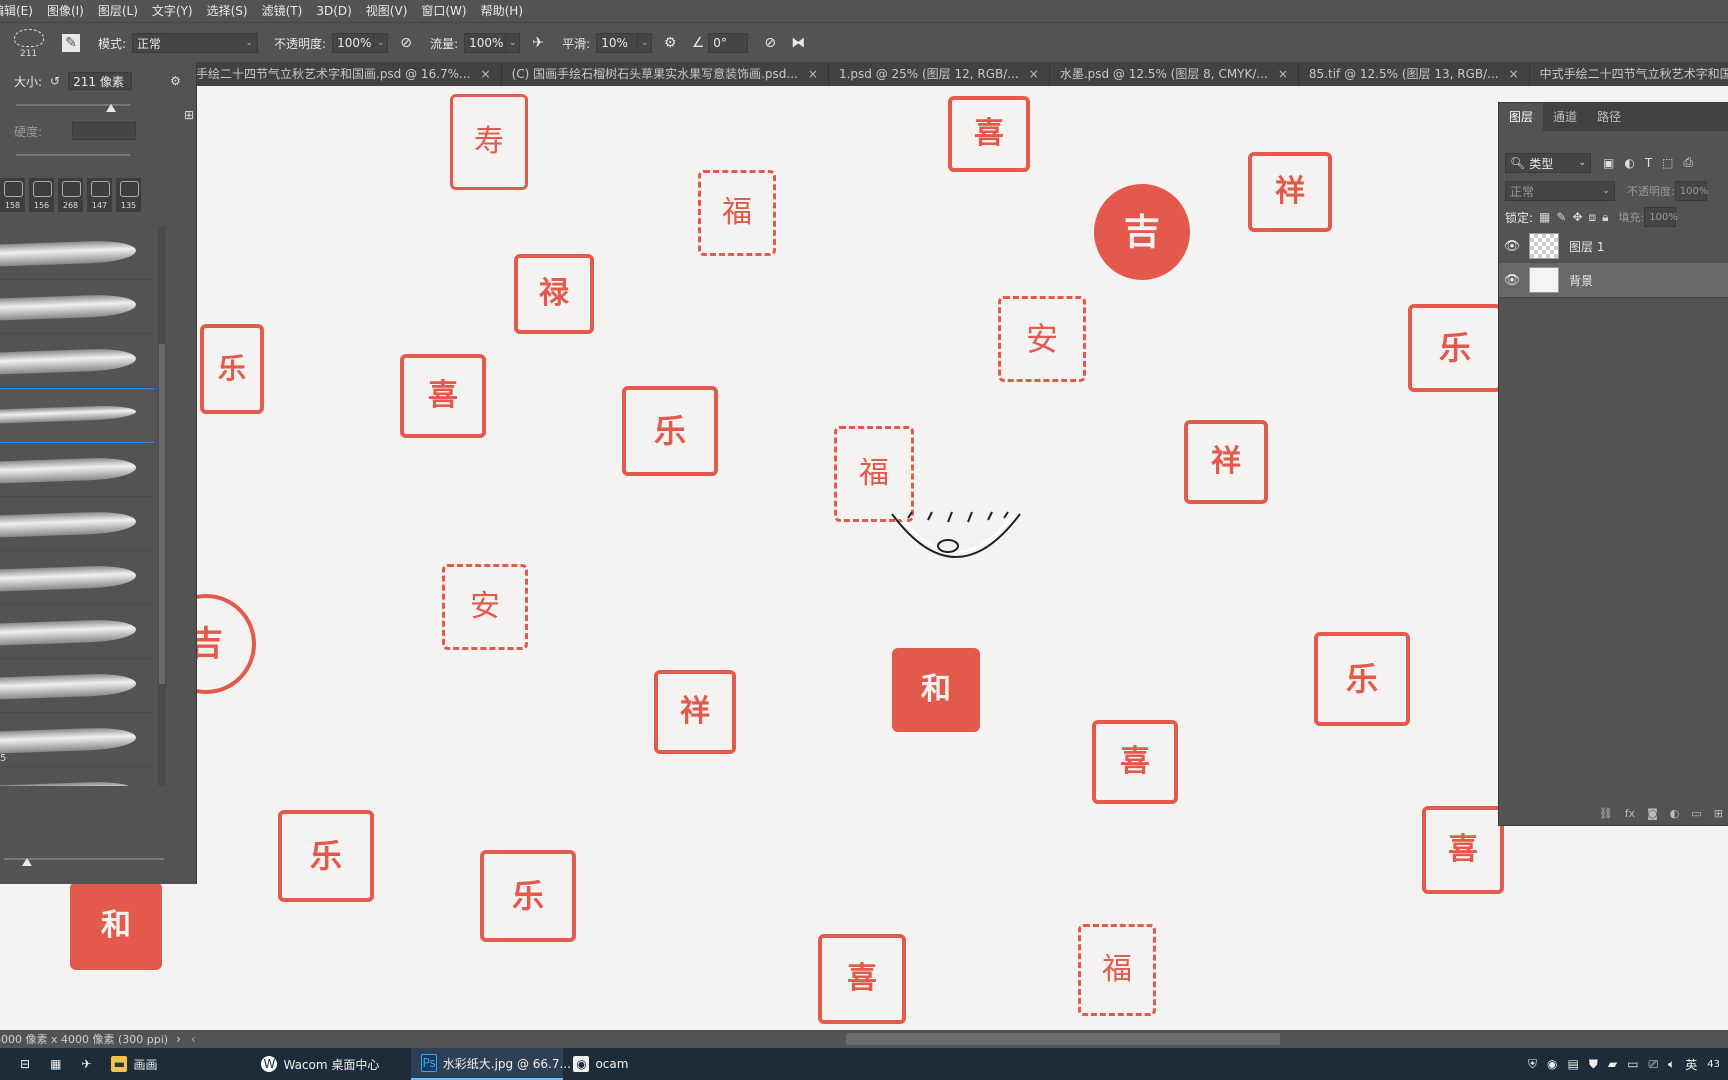 This screenshot has height=1080, width=1728. I want to click on pressure-opacity-icon: ⊘, so click(406, 43).